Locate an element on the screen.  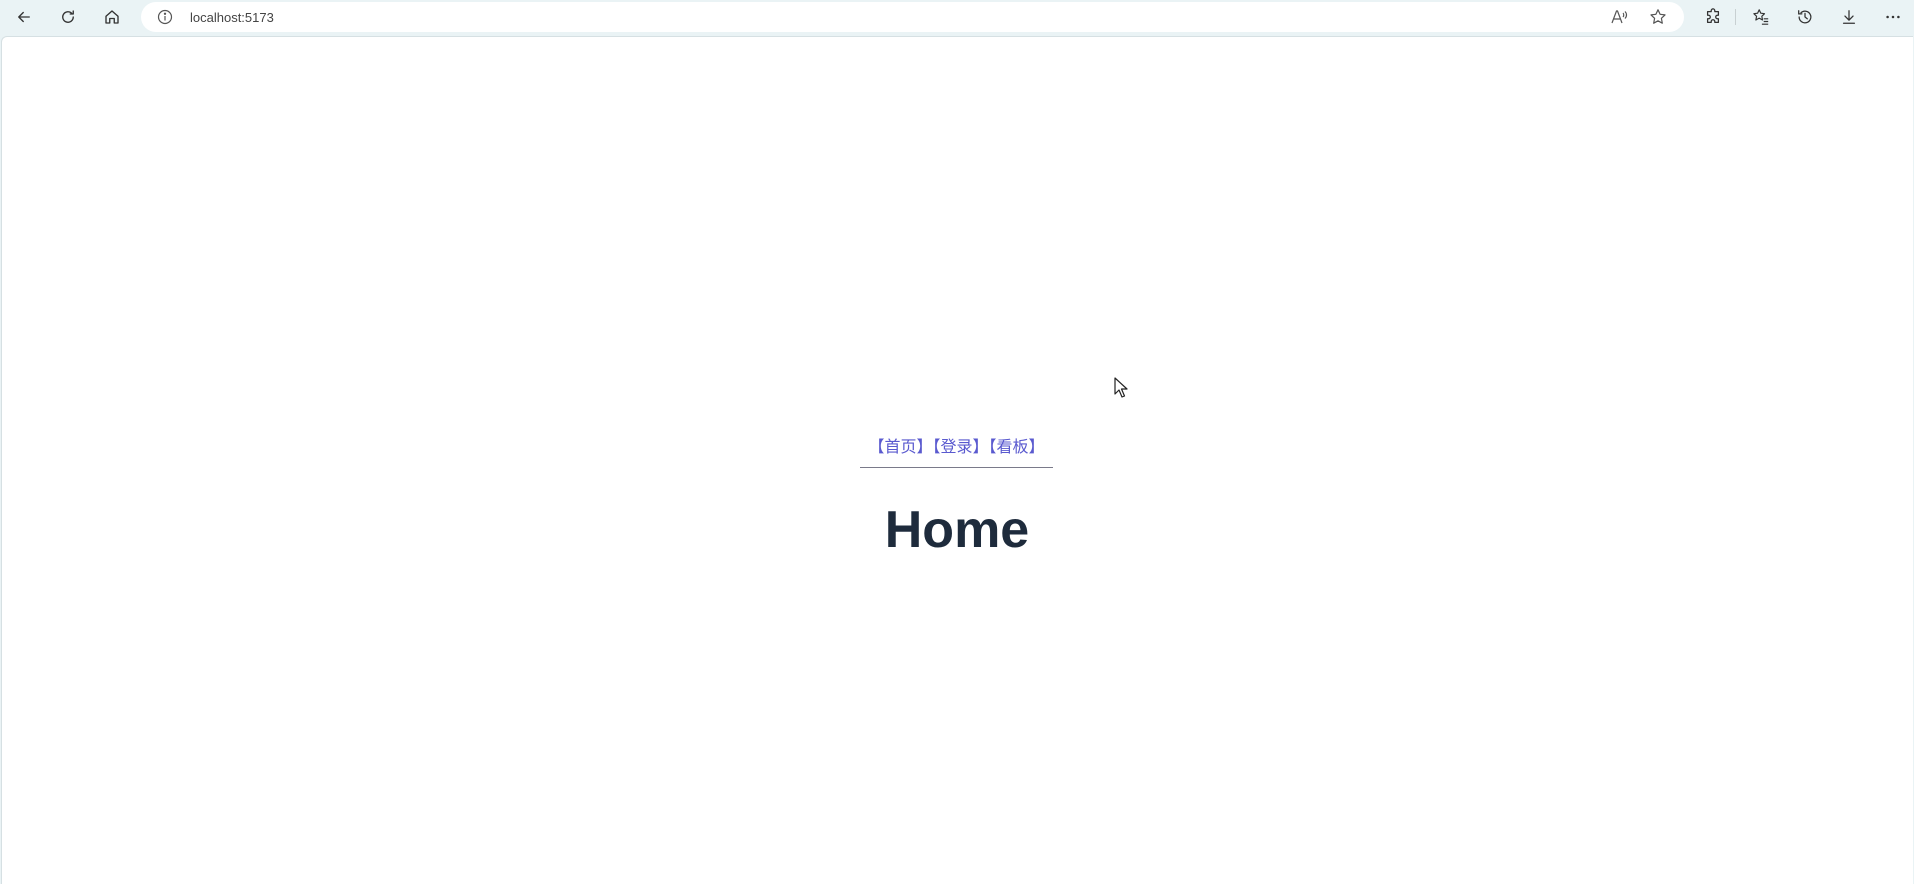
read-aloud-icon is located at coordinates (1619, 17).